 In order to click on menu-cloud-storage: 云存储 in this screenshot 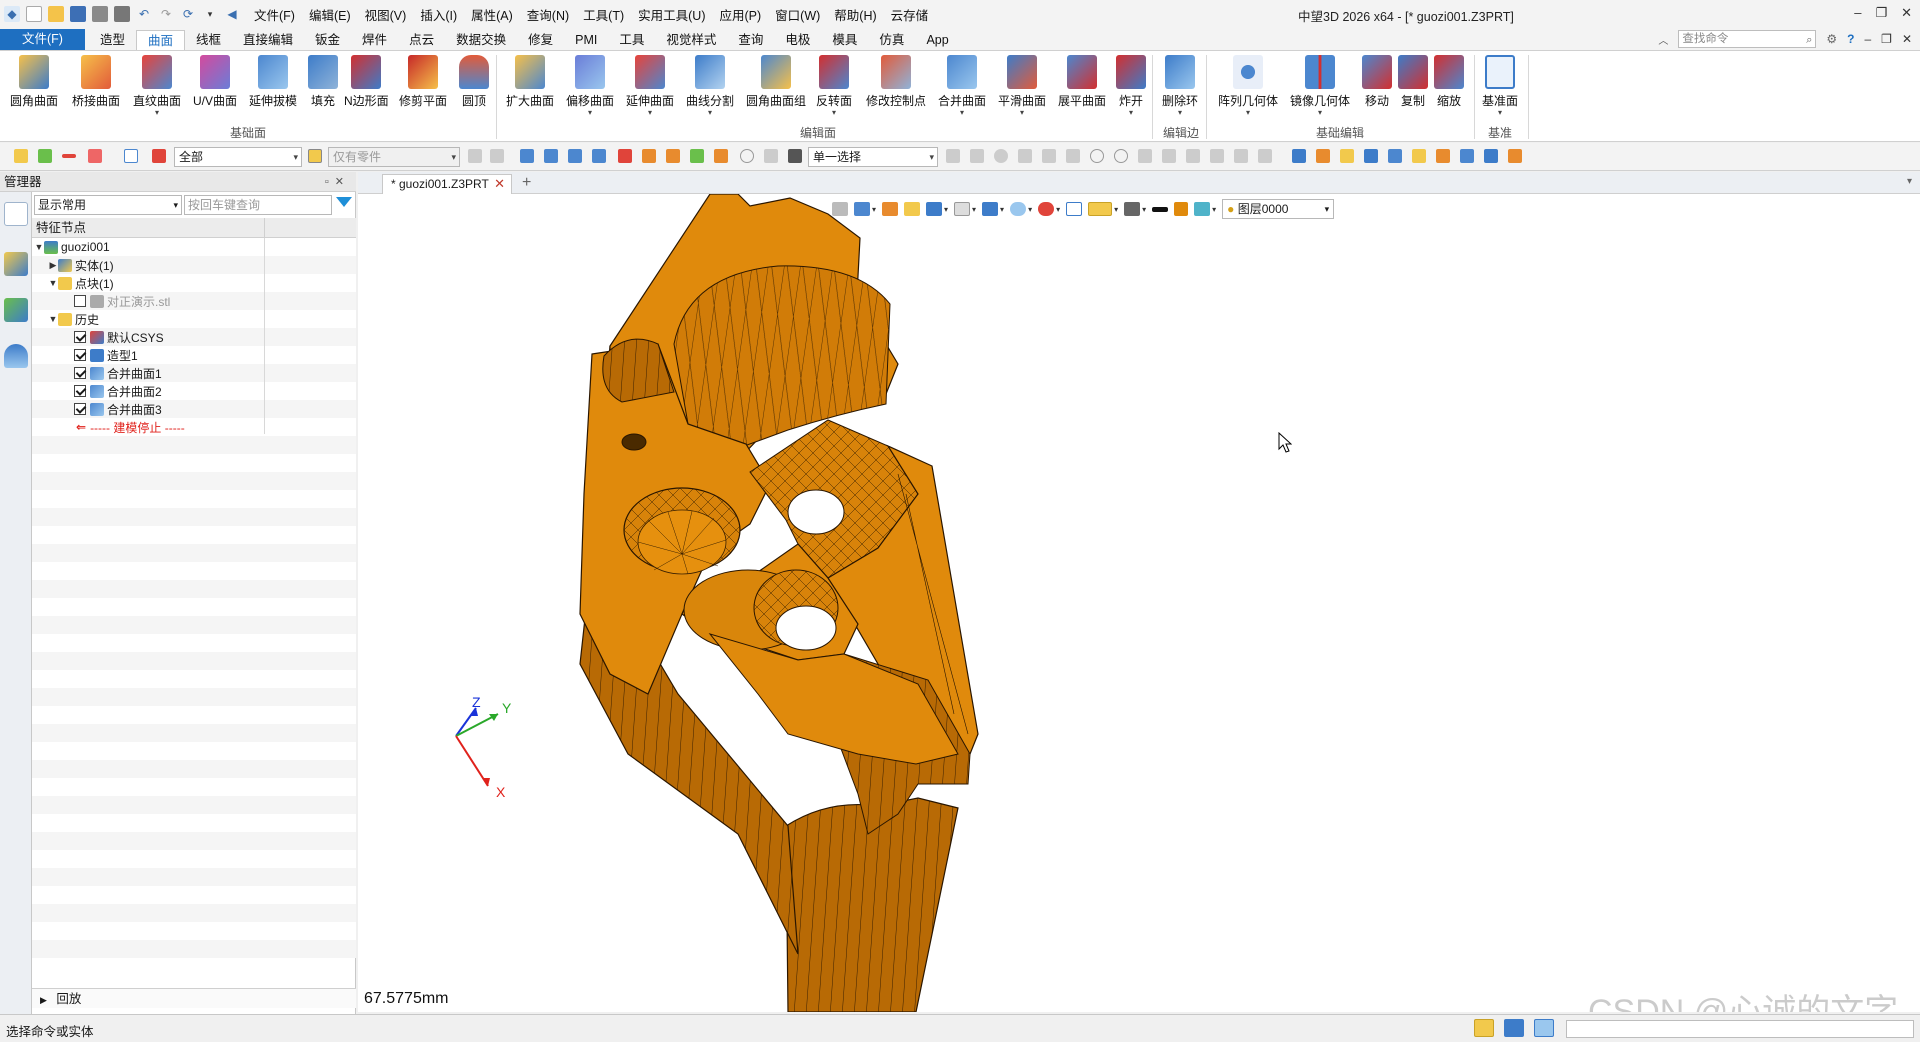, I will do `click(910, 14)`.